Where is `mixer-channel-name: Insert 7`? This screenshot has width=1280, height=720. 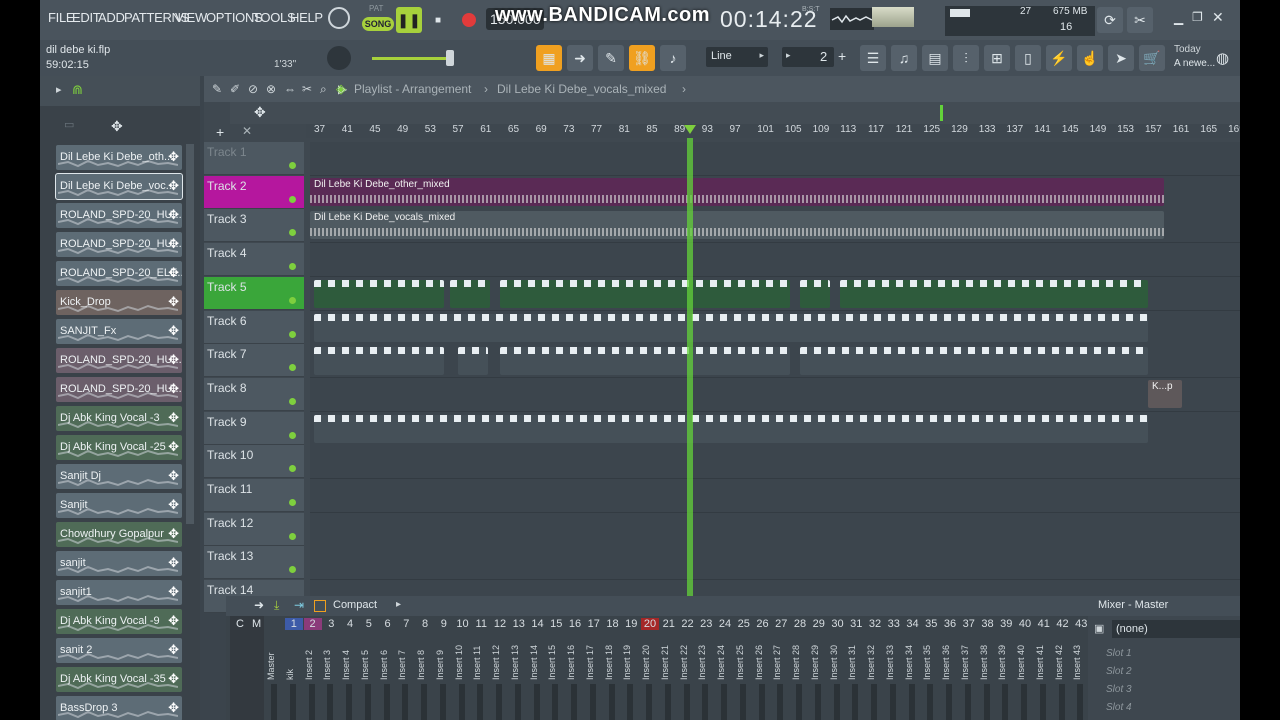 mixer-channel-name: Insert 7 is located at coordinates (406, 660).